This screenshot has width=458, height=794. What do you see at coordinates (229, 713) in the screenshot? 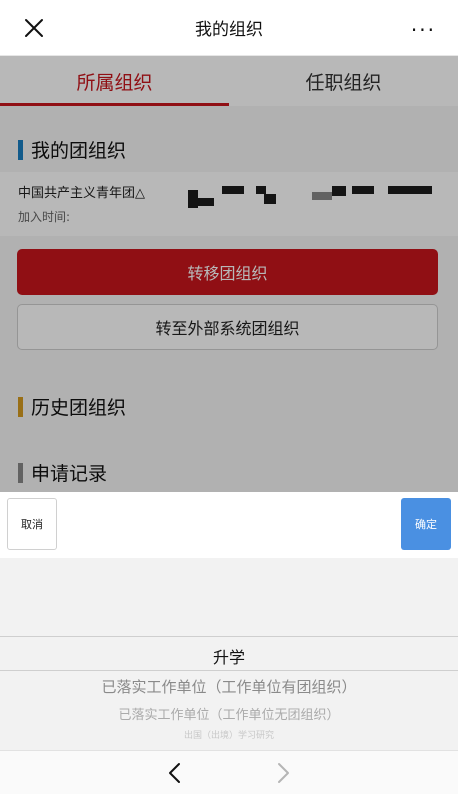
I see `picker-option: 已落实工作单位（工作单位无团组织）` at bounding box center [229, 713].